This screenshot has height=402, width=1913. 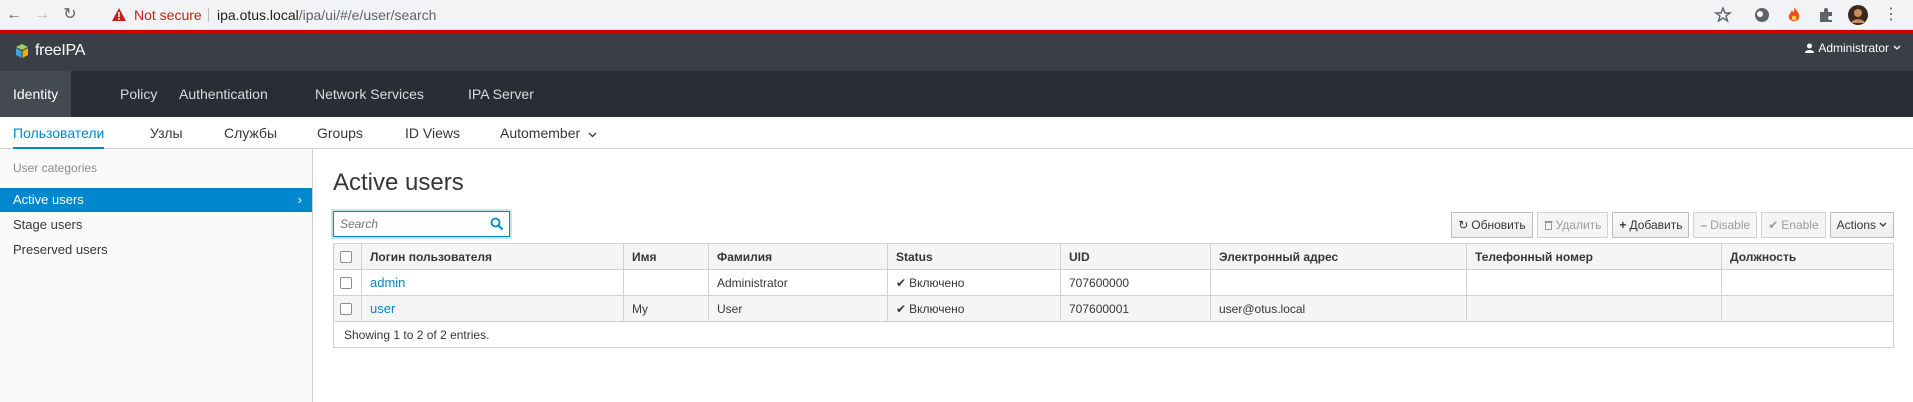 What do you see at coordinates (492, 282) in the screenshot?
I see `cell-login: admin` at bounding box center [492, 282].